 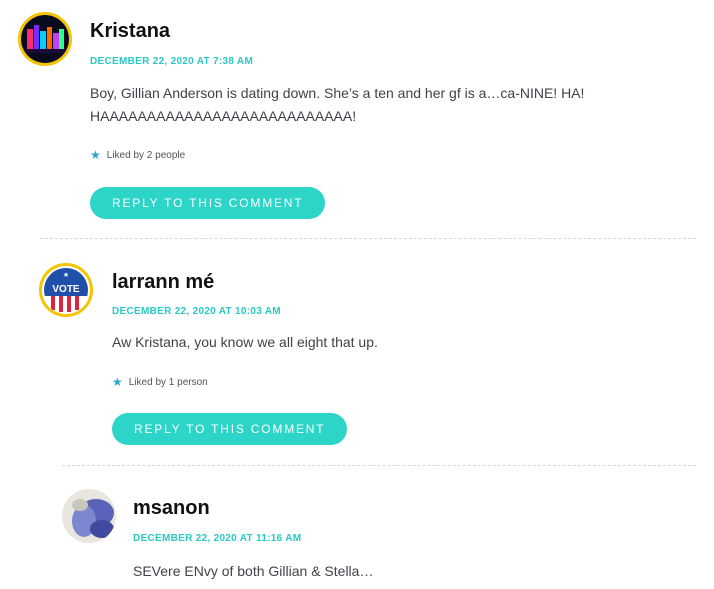 What do you see at coordinates (223, 116) in the screenshot?
I see `comment-body-line-2: HAAAAAAAAAAAAAAAAAAAAAAAAAAA!` at bounding box center [223, 116].